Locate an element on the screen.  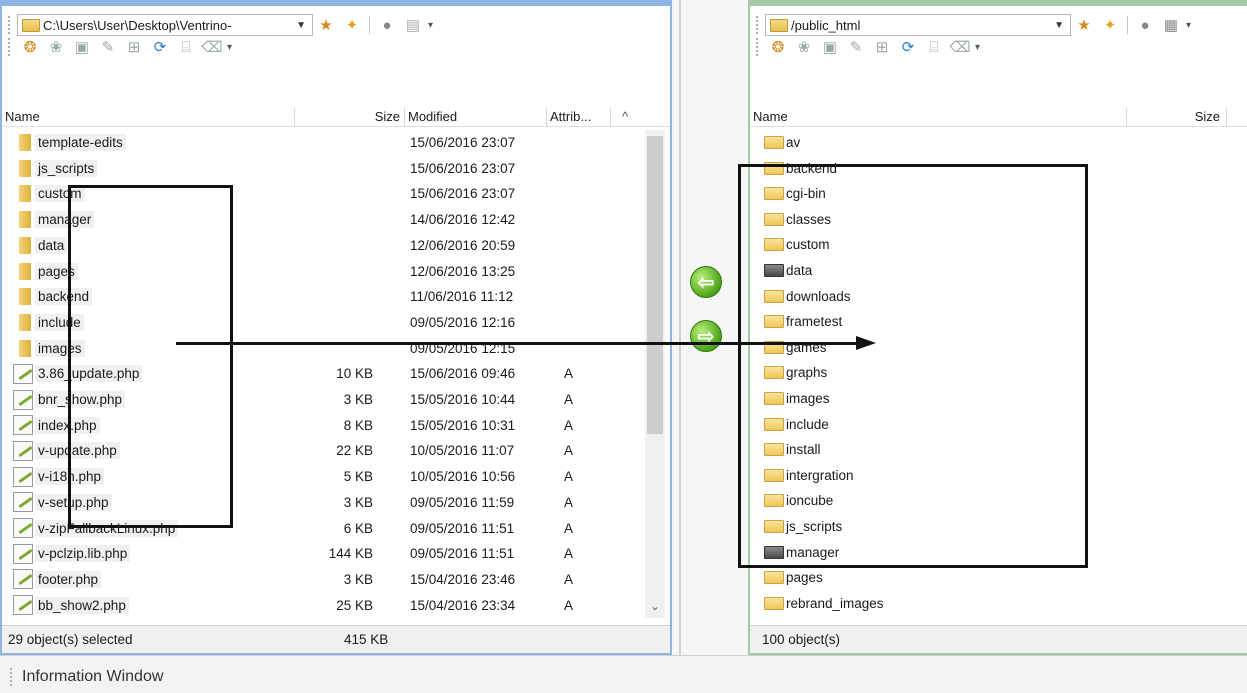
file-row: footer.php 3 KB 15/04/2016 23:46 A is located at coordinates (322, 579).